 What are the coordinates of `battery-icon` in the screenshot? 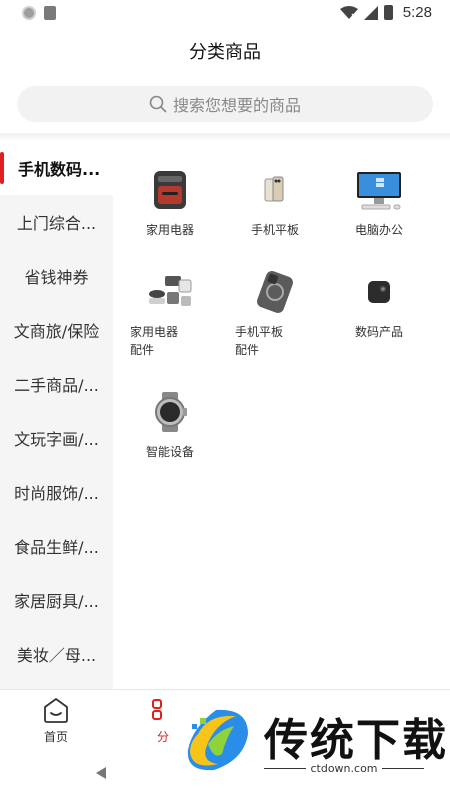 It's located at (388, 12).